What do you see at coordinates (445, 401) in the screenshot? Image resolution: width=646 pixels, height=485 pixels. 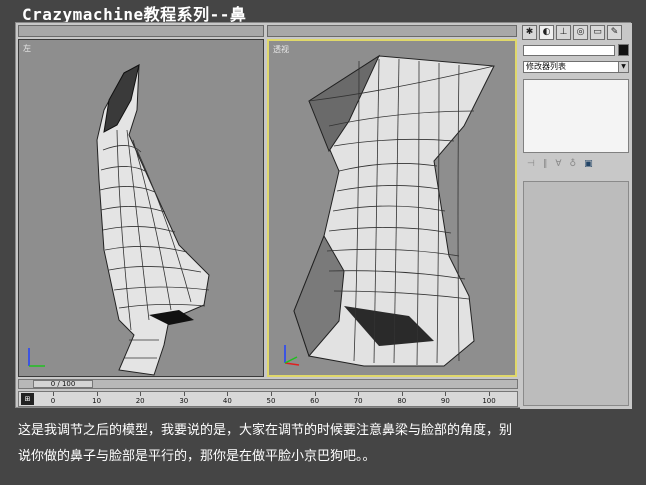 I see `track-tick-label: 90` at bounding box center [445, 401].